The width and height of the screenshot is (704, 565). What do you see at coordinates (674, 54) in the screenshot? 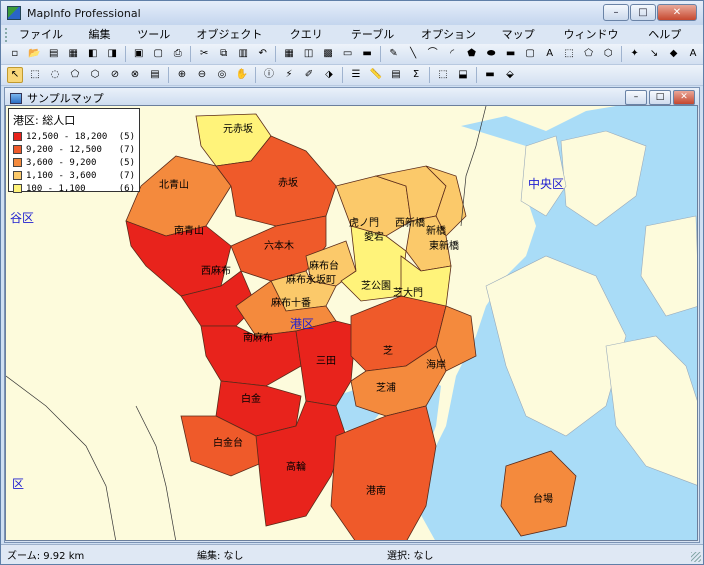
I see `region-style-icon: ◆` at bounding box center [674, 54].